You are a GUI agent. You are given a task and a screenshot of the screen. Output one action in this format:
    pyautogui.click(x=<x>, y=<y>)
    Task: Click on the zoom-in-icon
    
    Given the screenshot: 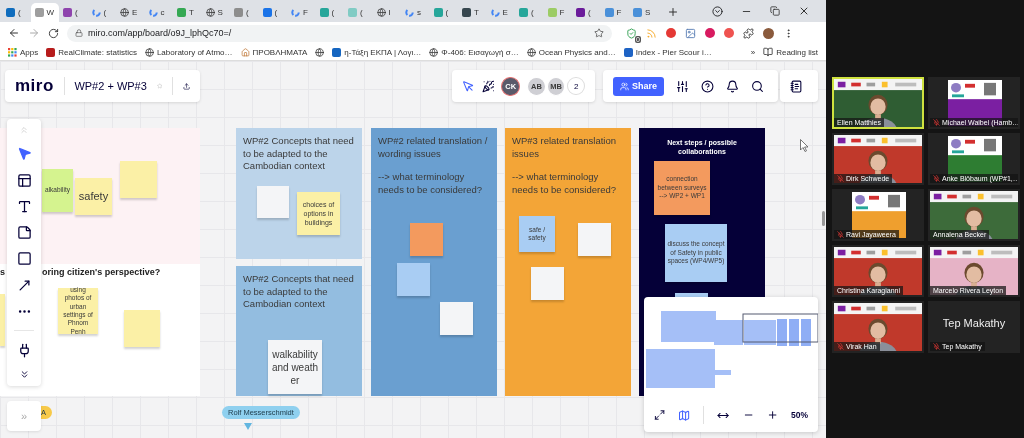 What is the action you would take?
    pyautogui.click(x=772, y=415)
    